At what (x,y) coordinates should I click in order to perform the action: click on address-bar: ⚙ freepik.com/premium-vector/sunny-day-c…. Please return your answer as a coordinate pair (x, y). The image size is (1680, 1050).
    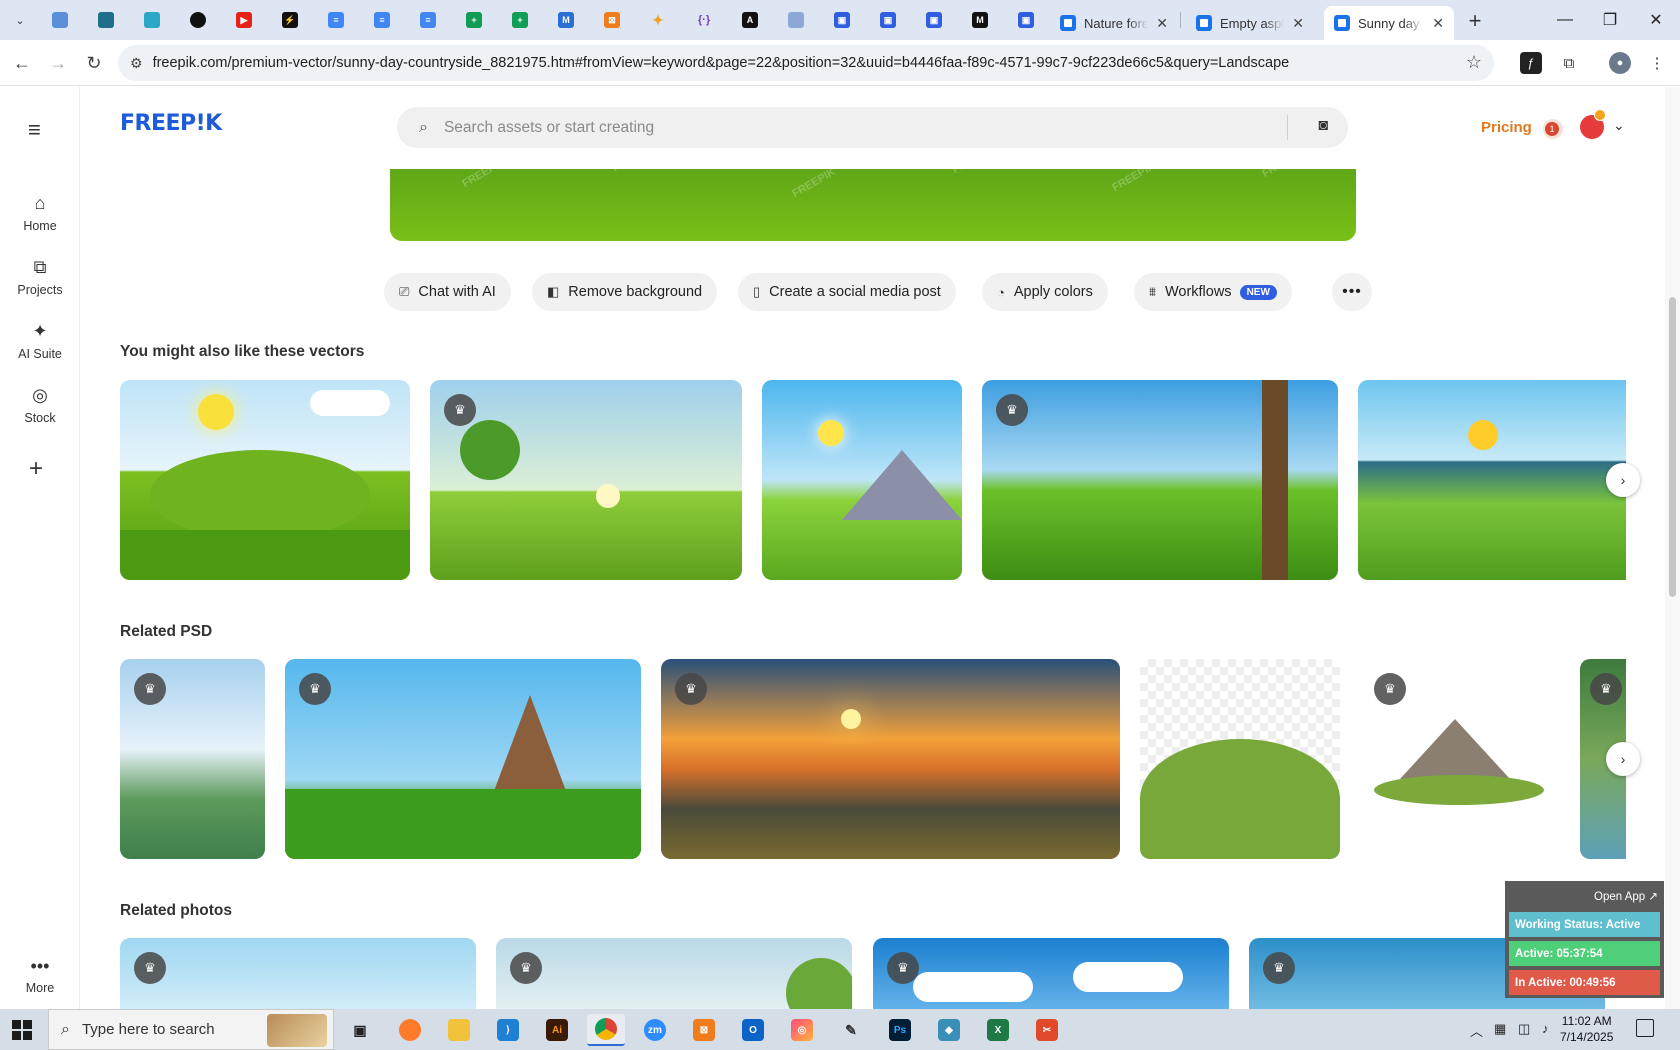
    Looking at the image, I should click on (806, 63).